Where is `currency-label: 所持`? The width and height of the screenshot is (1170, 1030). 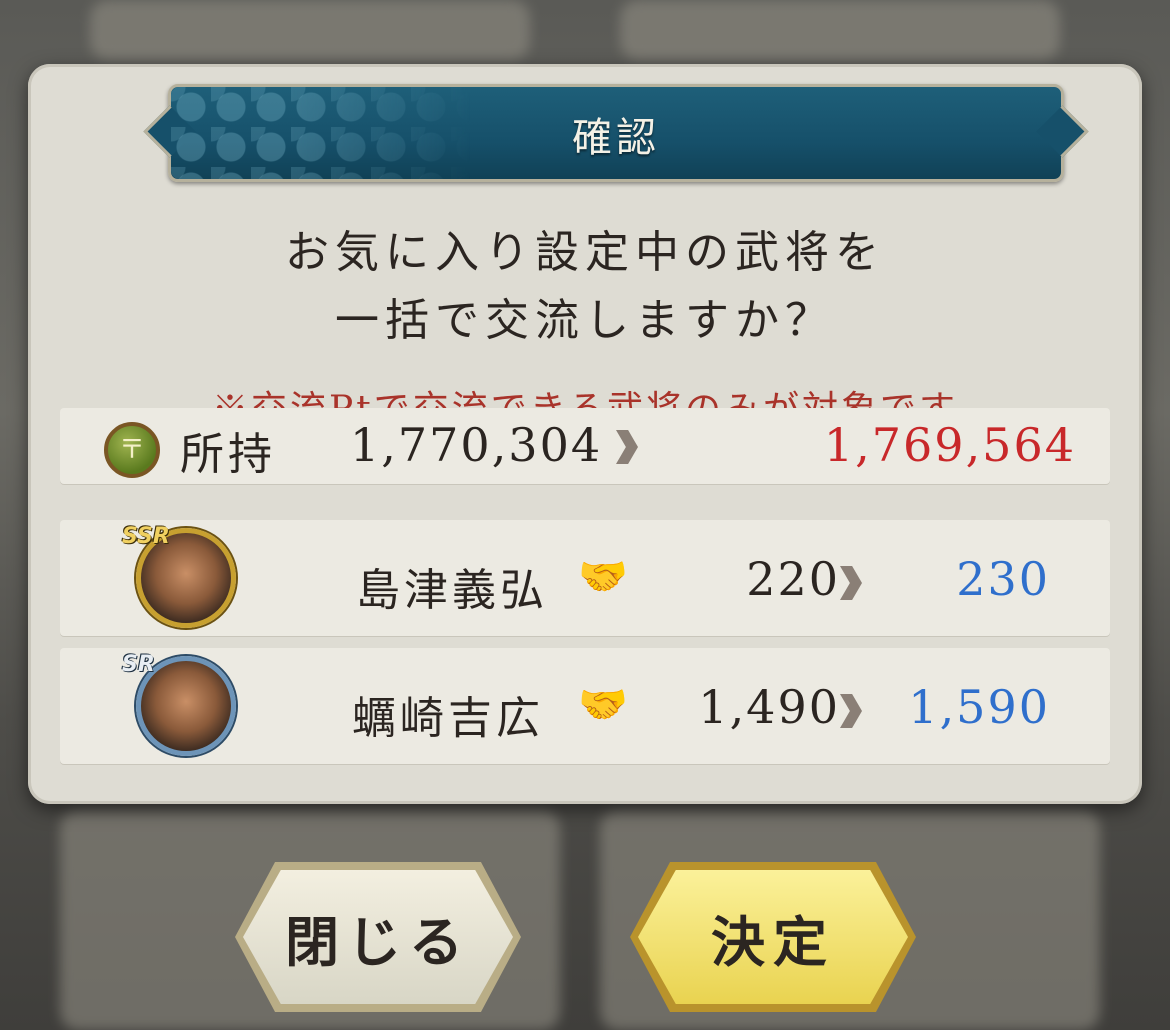 currency-label: 所持 is located at coordinates (228, 454).